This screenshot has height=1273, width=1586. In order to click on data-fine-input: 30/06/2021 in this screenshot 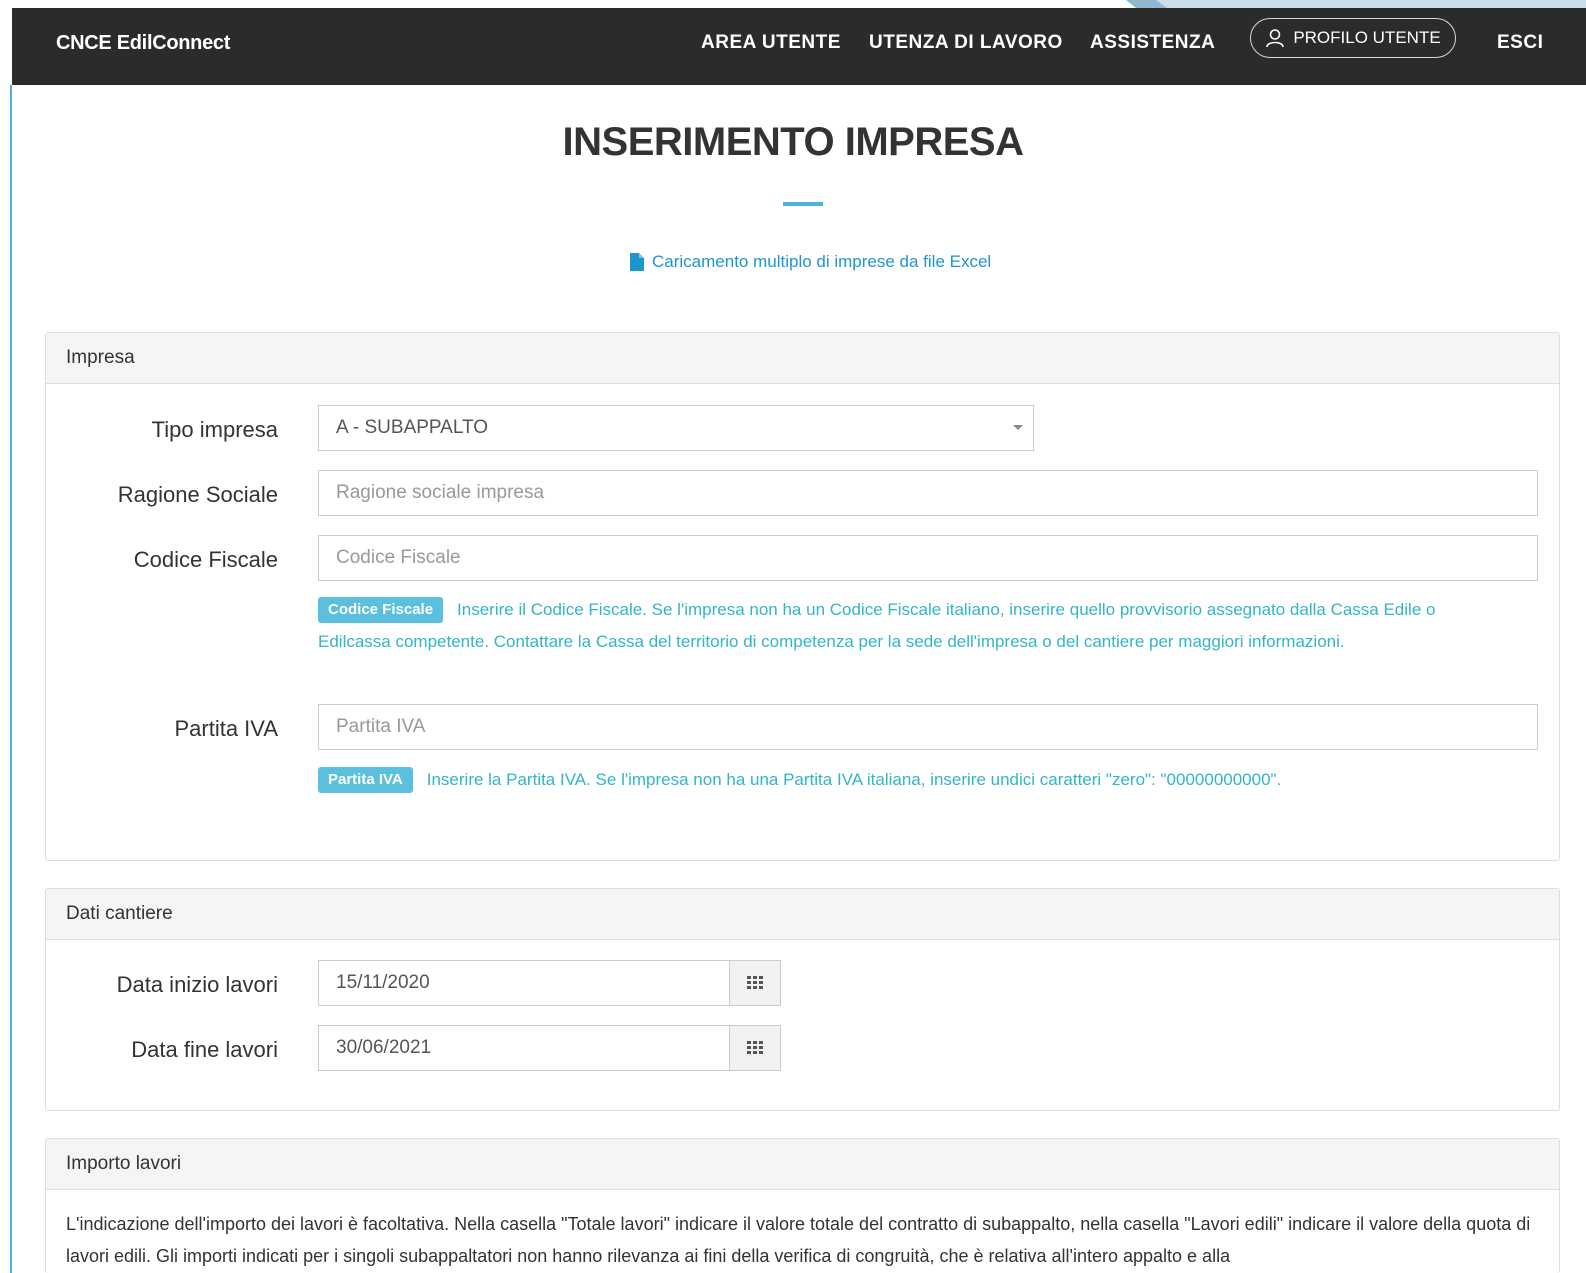, I will do `click(524, 1048)`.